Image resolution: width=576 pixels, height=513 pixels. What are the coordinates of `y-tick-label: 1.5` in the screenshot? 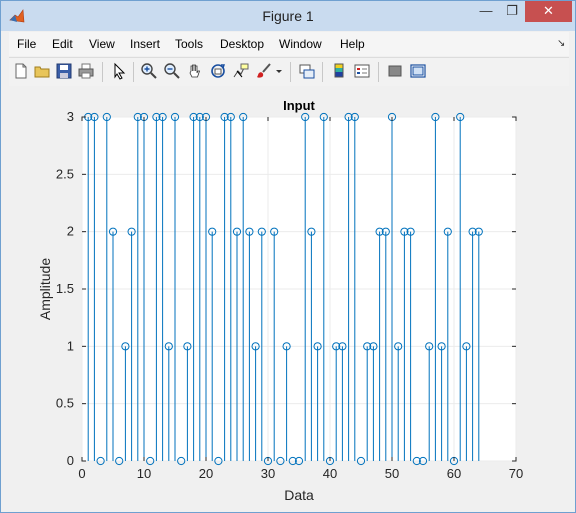 It's located at (65, 288).